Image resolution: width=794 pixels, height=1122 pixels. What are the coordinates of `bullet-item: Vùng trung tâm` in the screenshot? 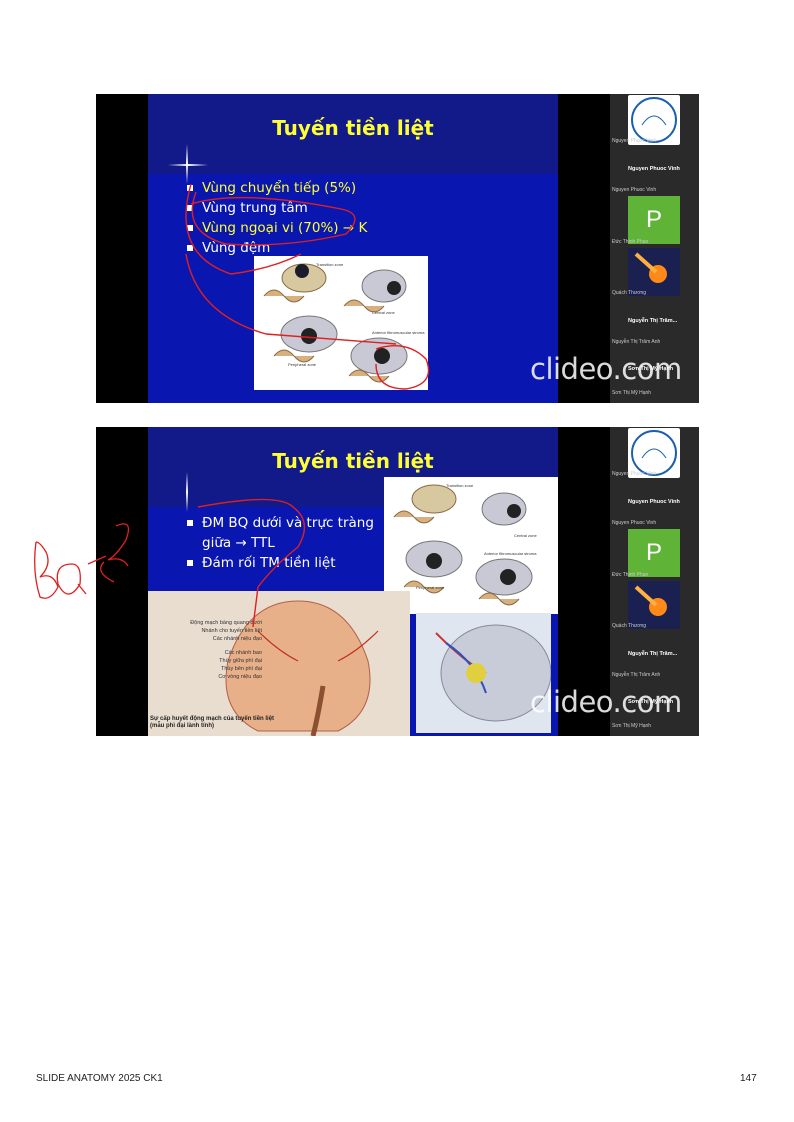 It's located at (276, 208).